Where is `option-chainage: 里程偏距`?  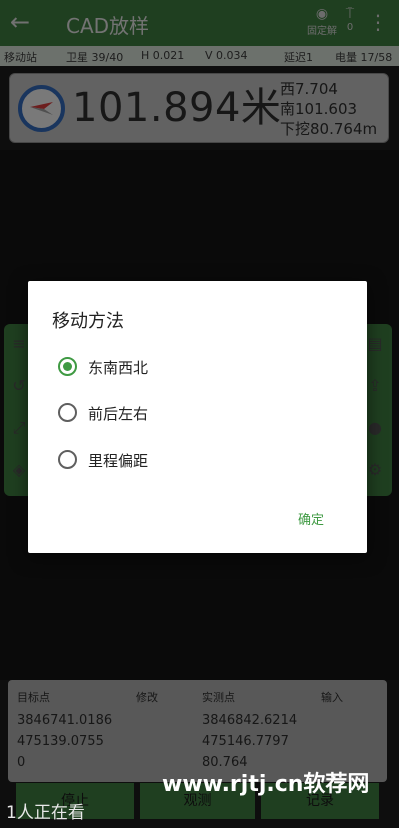 option-chainage: 里程偏距 is located at coordinates (156, 460).